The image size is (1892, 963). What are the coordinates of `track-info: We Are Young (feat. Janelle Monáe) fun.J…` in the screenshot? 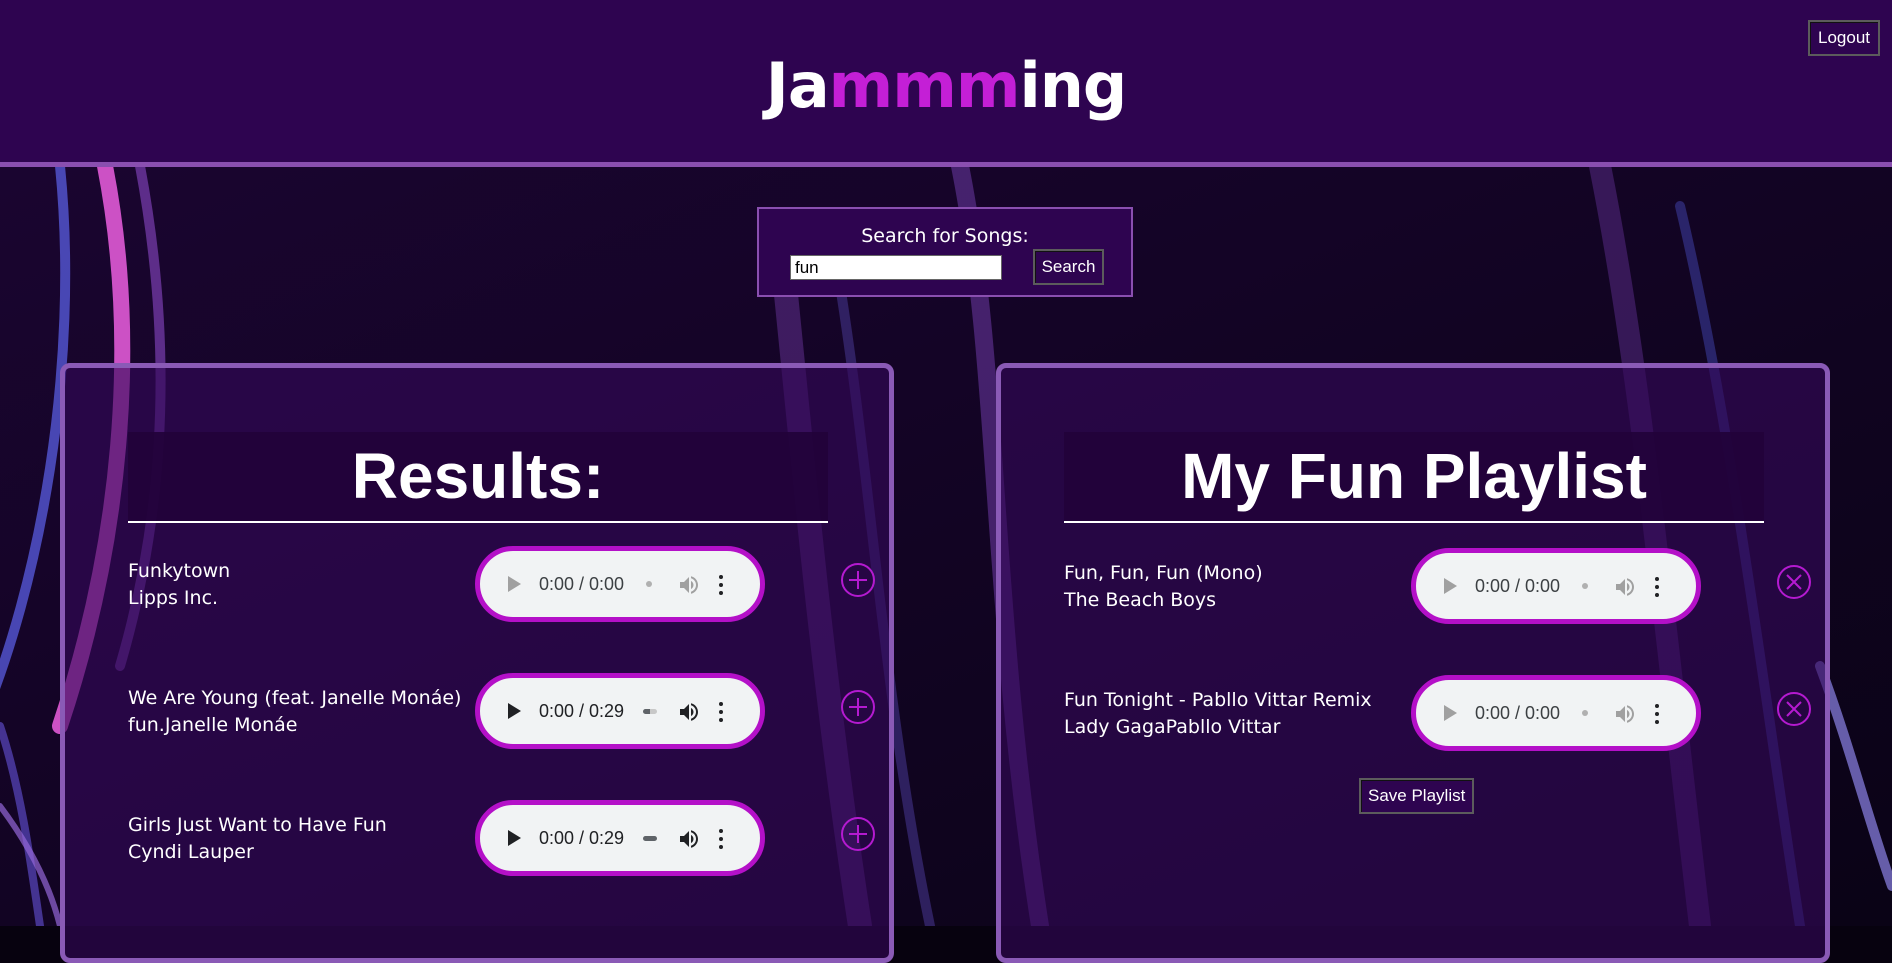 It's located at (298, 712).